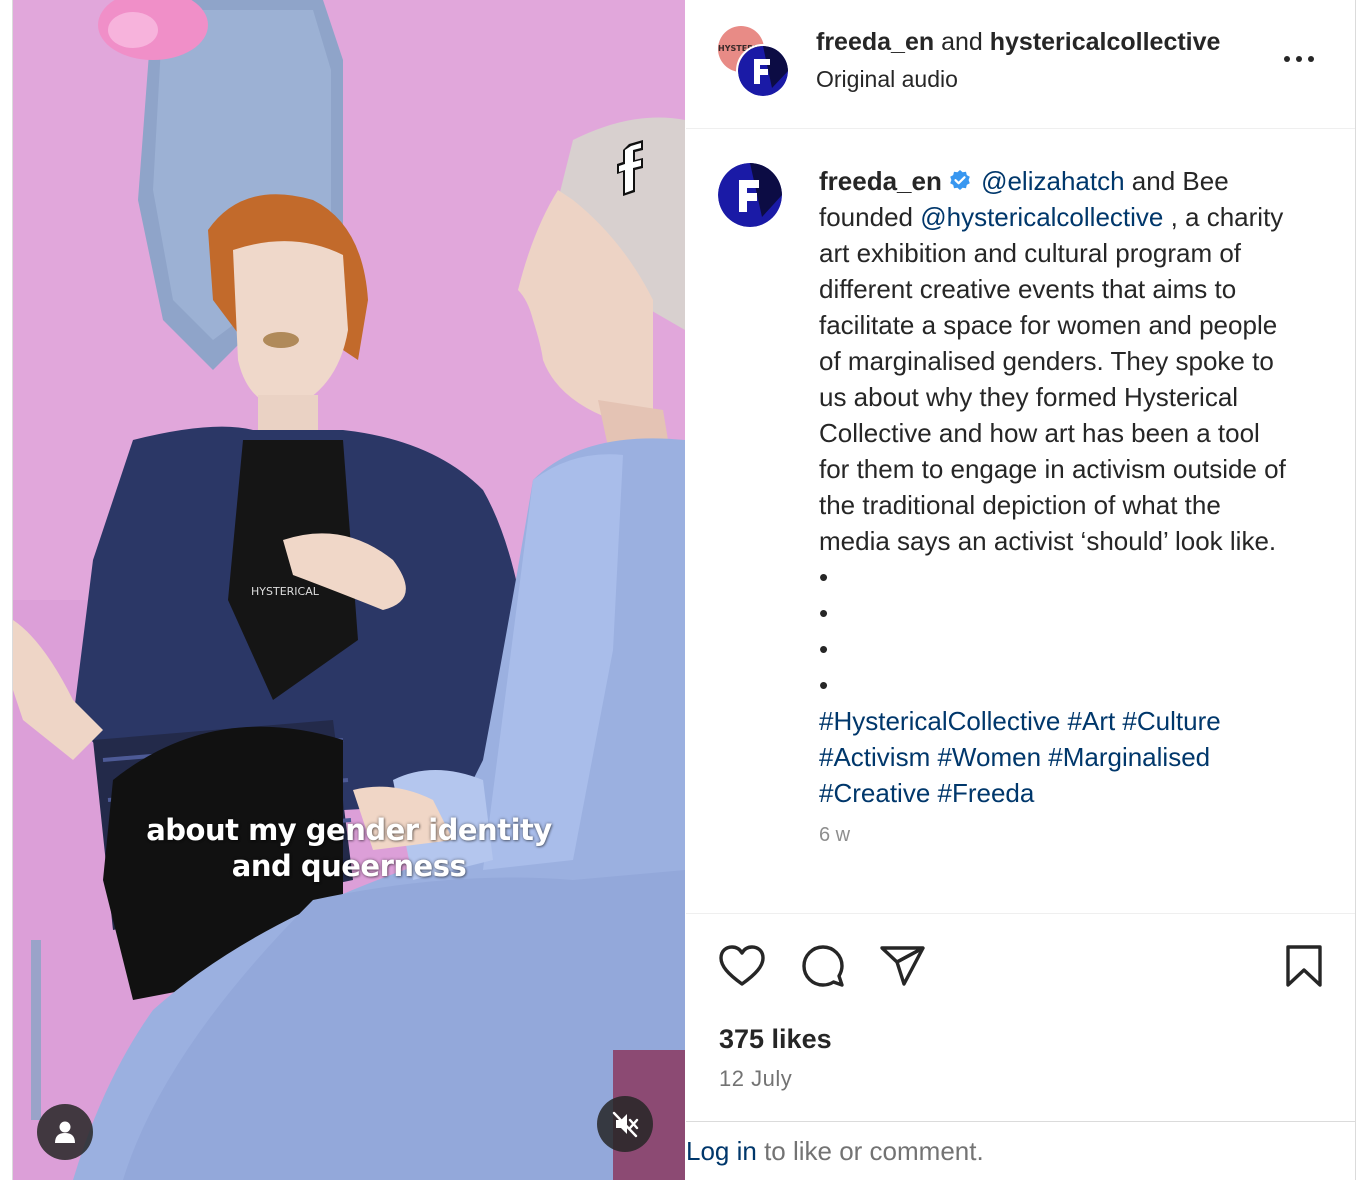  What do you see at coordinates (763, 71) in the screenshot?
I see `freeda-avatar` at bounding box center [763, 71].